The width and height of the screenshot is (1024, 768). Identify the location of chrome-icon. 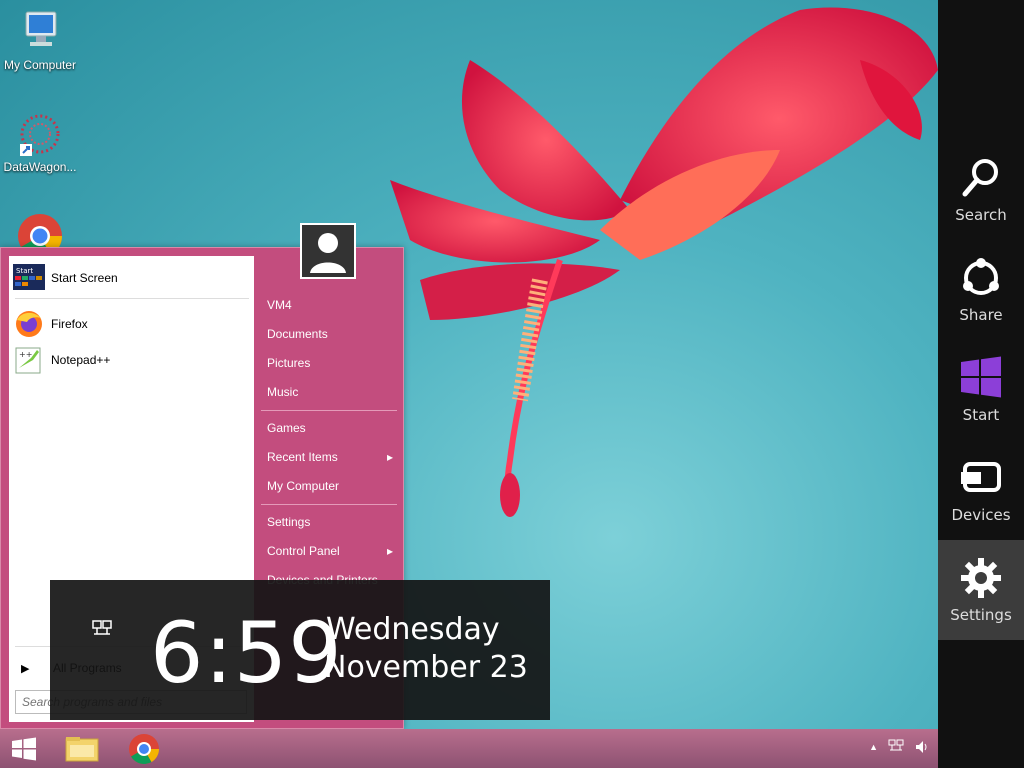
(144, 749).